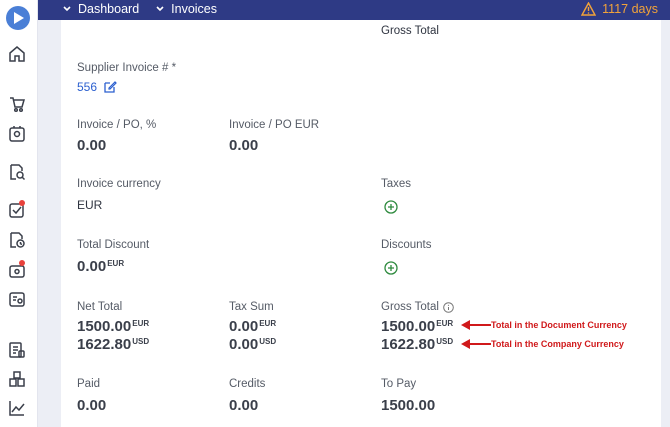  Describe the element at coordinates (17, 350) in the screenshot. I see `ledger-icon` at that location.